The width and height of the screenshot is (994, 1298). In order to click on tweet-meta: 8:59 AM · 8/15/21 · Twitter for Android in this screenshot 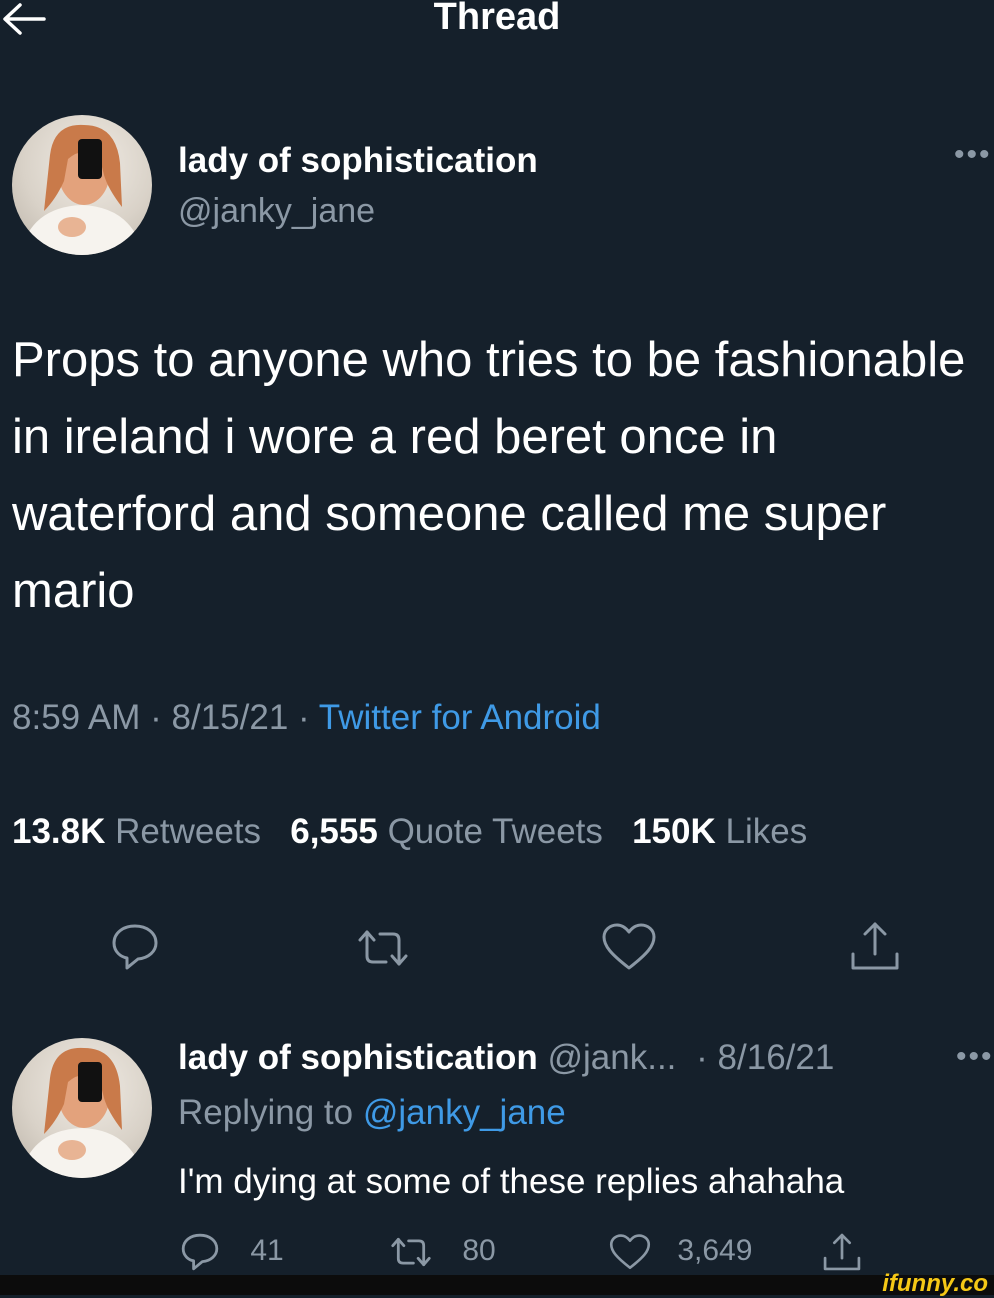, I will do `click(306, 718)`.